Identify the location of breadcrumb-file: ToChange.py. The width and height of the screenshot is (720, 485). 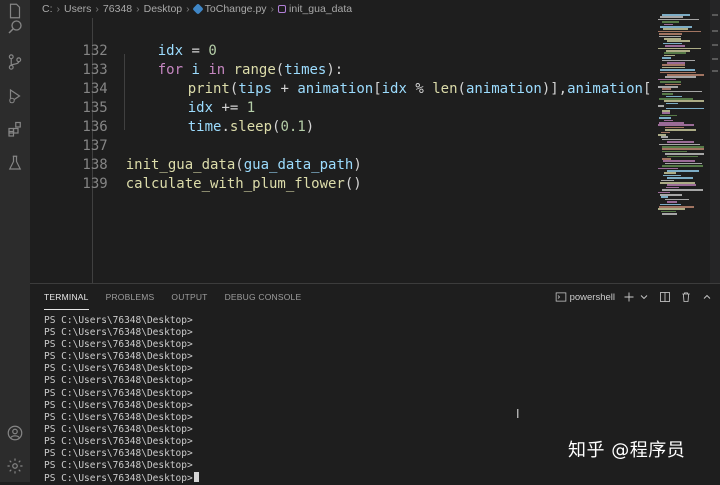
(236, 9).